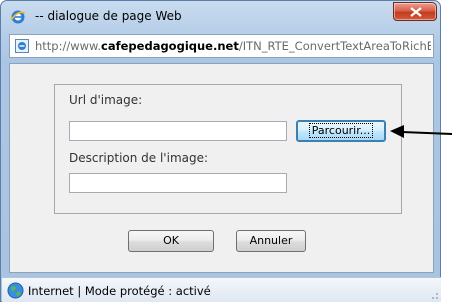 Image resolution: width=454 pixels, height=302 pixels. Describe the element at coordinates (334, 46) in the screenshot. I see `url-path: /ITN_RTE_ConvertTextAreaToRichEd` at that location.